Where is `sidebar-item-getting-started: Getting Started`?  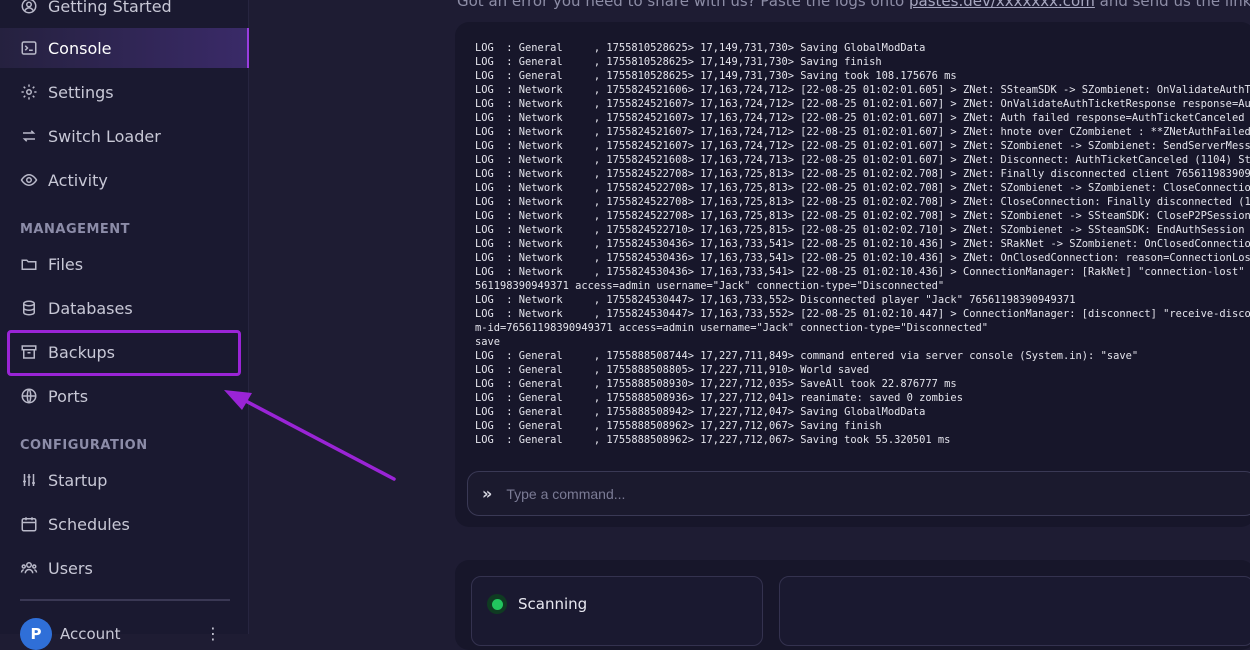 sidebar-item-getting-started: Getting Started is located at coordinates (124, 13).